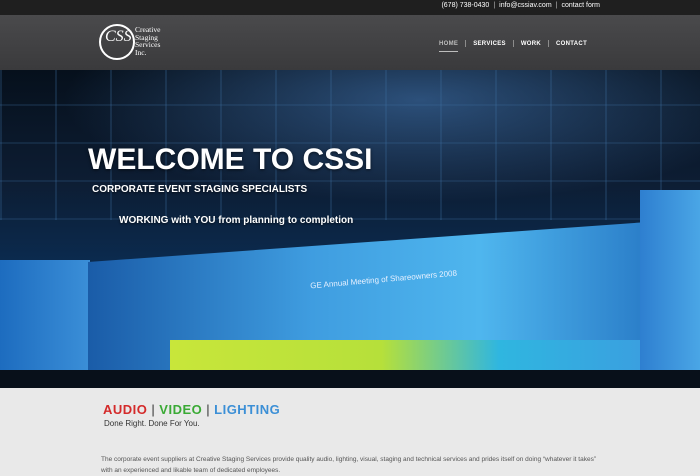  What do you see at coordinates (118, 36) in the screenshot?
I see `logo-monogram: CSS` at bounding box center [118, 36].